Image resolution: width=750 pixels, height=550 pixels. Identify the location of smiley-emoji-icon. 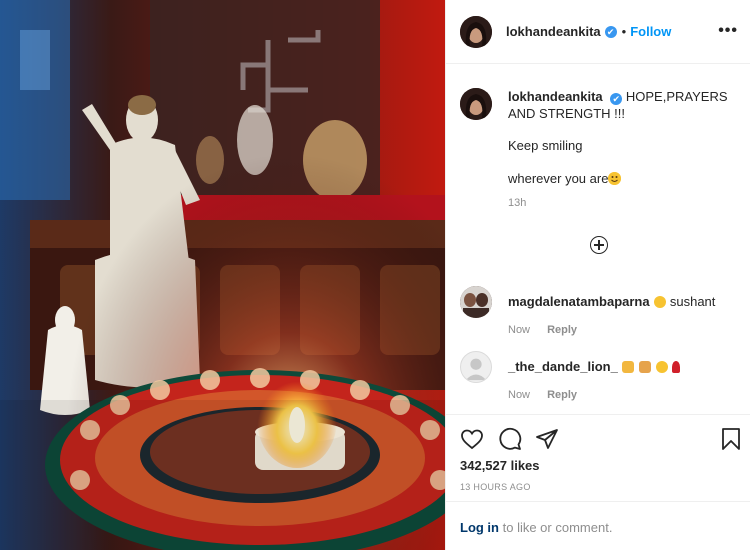
(615, 178).